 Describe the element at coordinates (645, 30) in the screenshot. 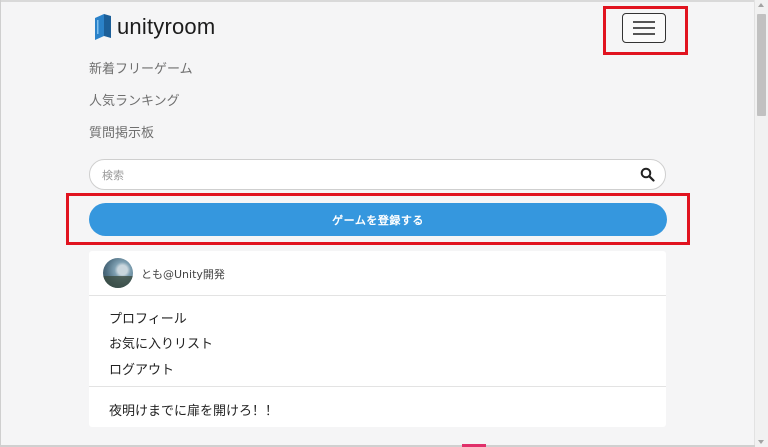

I see `highlight-box-menu` at that location.